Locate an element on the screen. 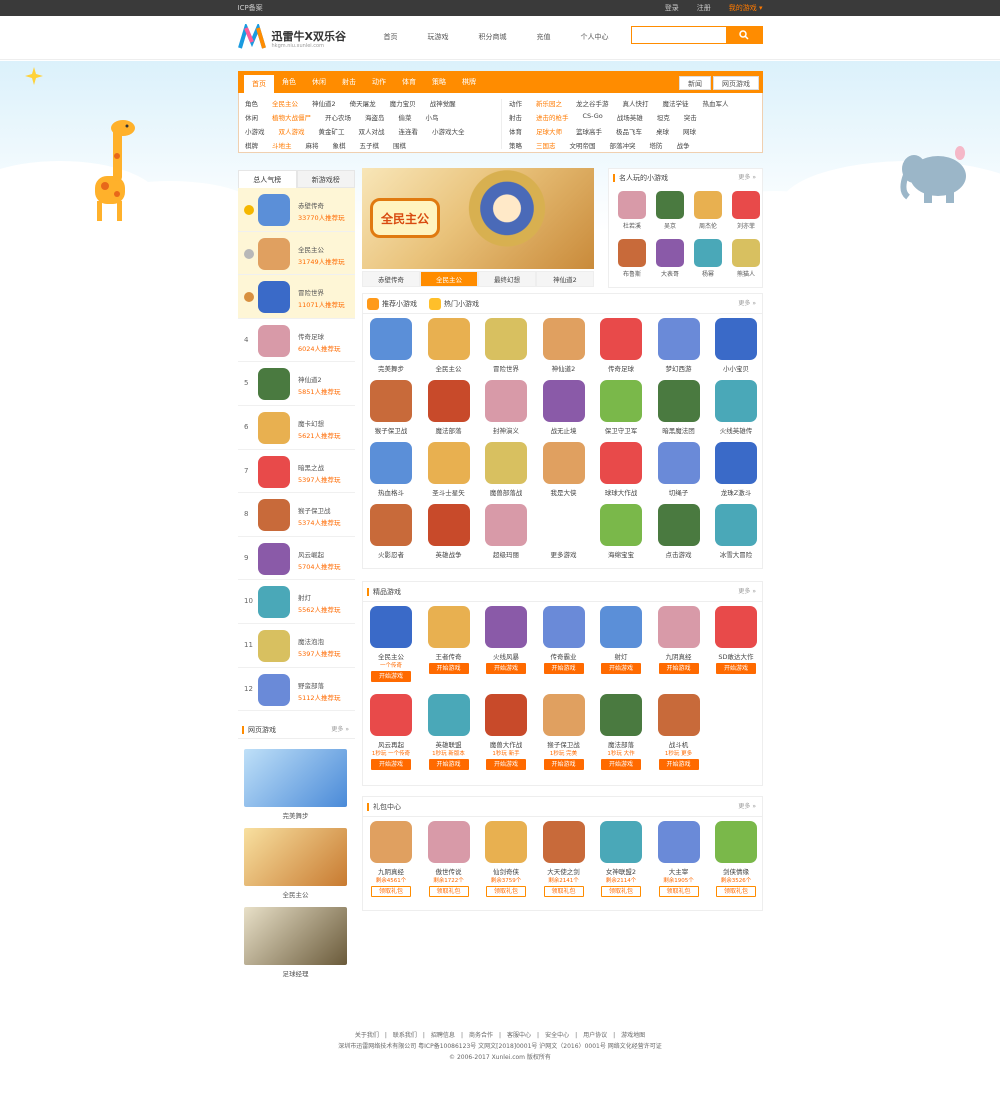  category-link: 突击 is located at coordinates (690, 117).